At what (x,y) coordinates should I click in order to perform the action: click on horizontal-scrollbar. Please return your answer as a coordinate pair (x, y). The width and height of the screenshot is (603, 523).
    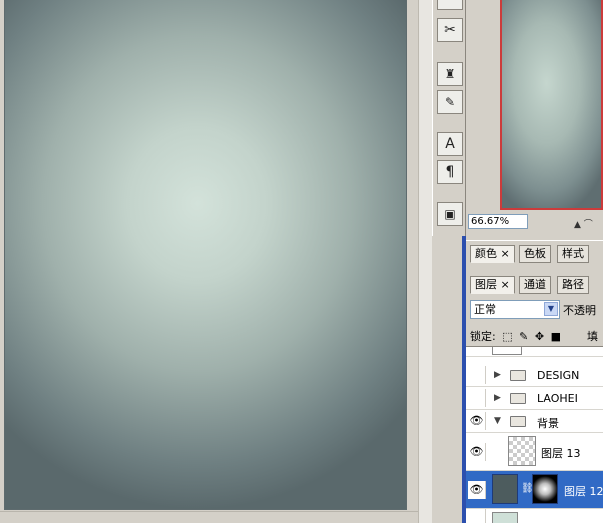
    Looking at the image, I should click on (209, 517).